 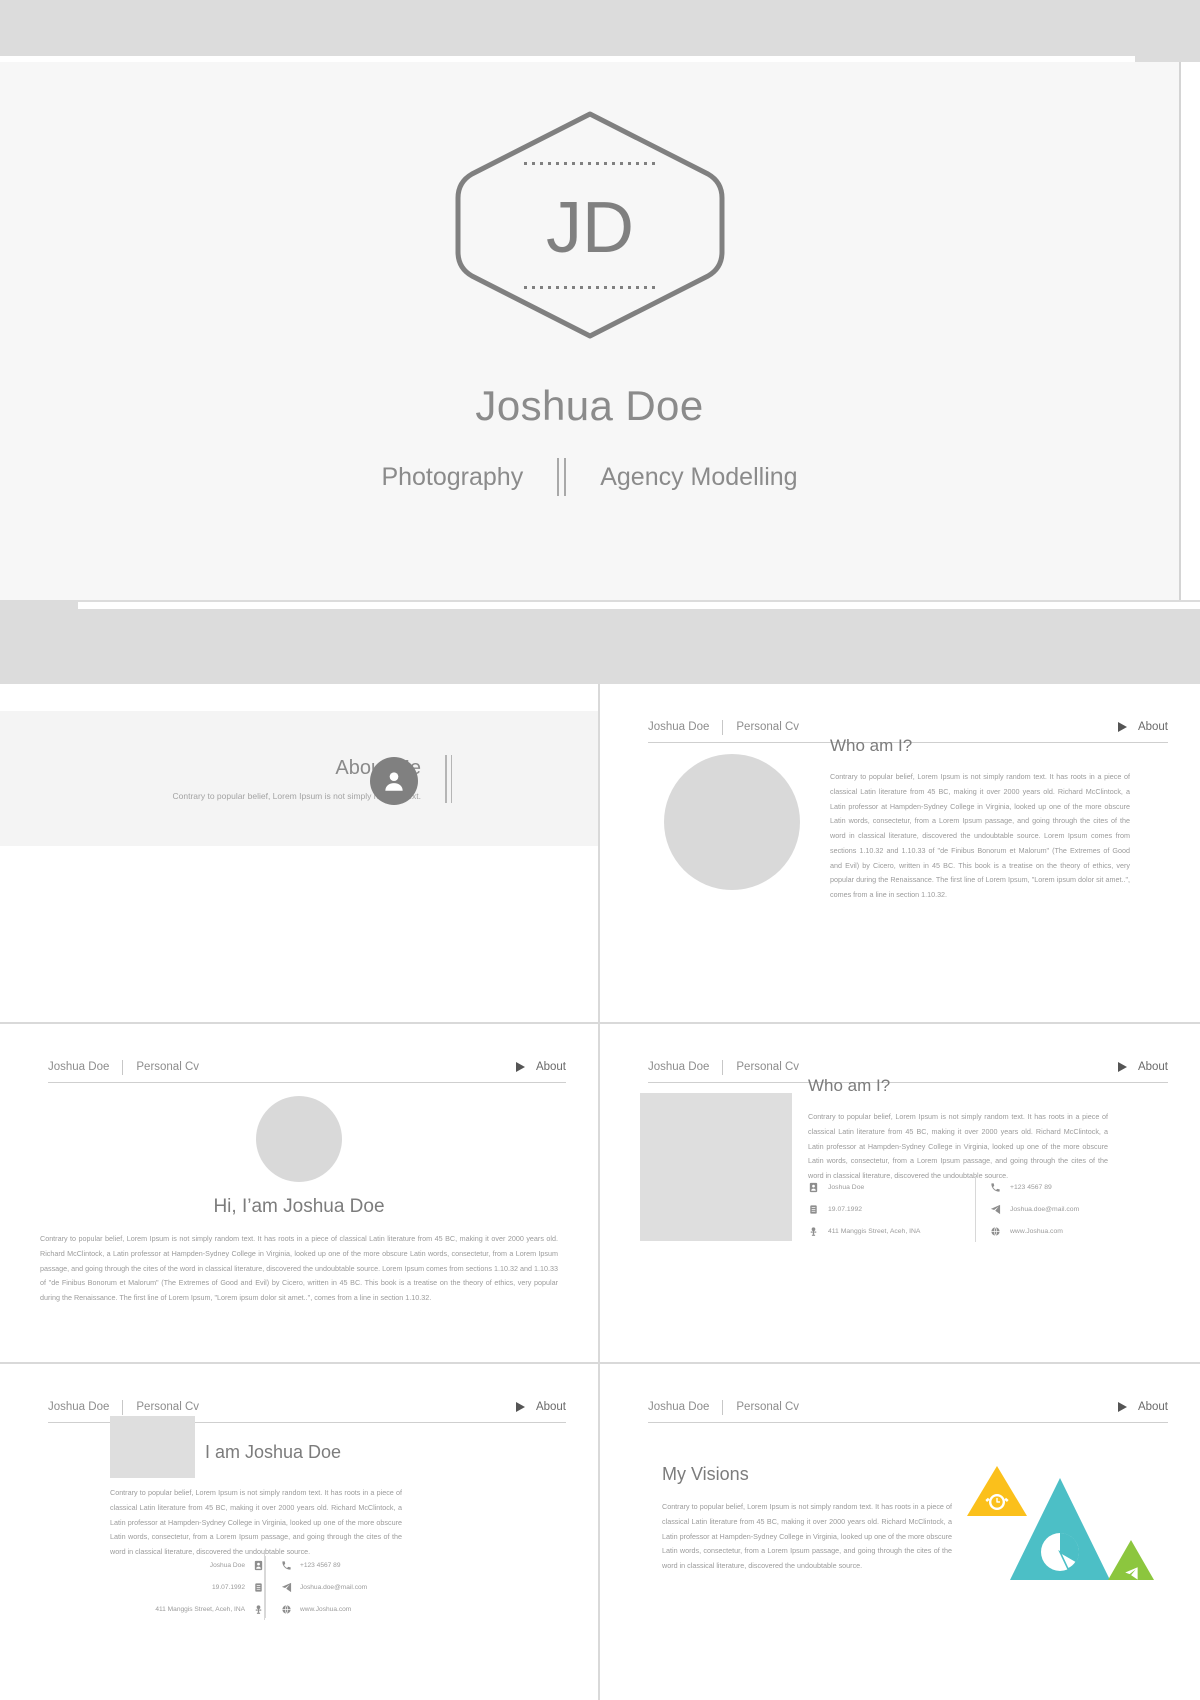 I want to click on contact-address-value: 411 Manggis Street, Aceh, INA, so click(x=874, y=1231).